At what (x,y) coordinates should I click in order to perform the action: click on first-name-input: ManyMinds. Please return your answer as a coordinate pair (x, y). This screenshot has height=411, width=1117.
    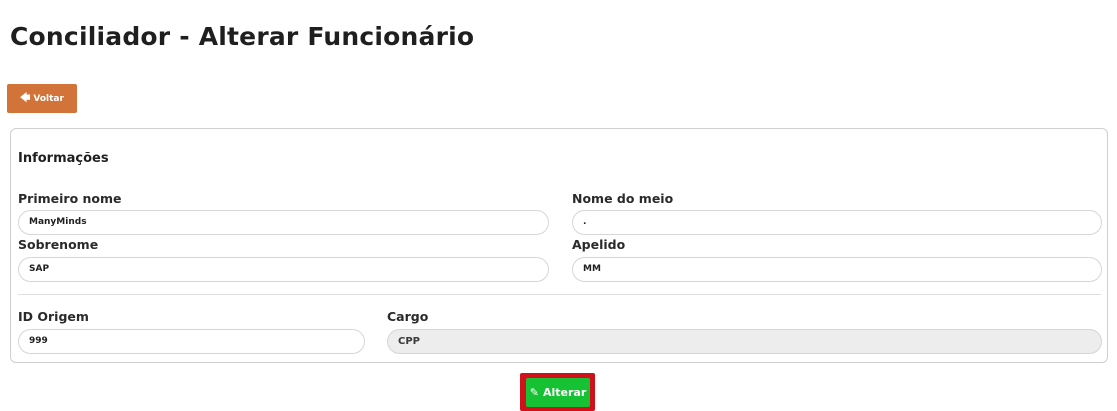
    Looking at the image, I should click on (283, 222).